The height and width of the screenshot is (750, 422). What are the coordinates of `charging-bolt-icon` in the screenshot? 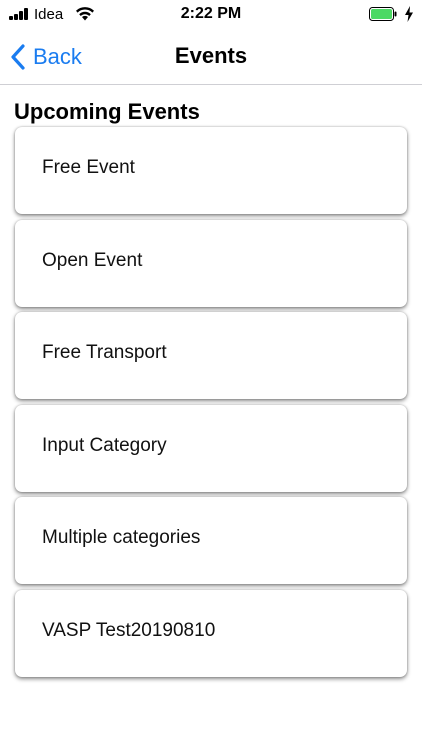 It's located at (409, 14).